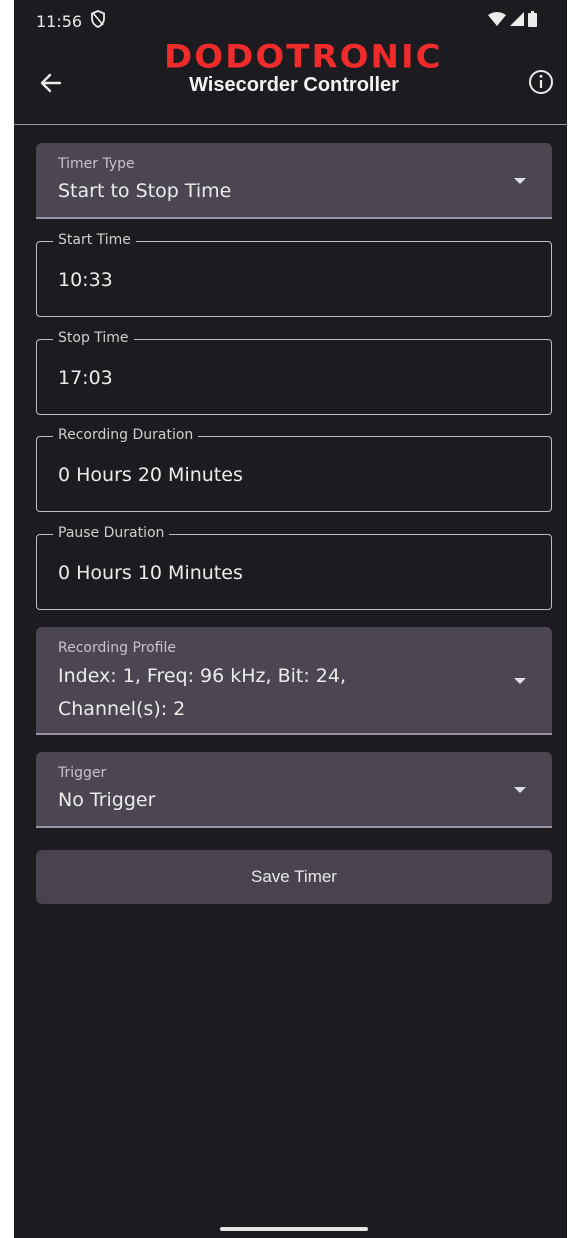  What do you see at coordinates (145, 191) in the screenshot?
I see `timer-type-value: Start to Stop Time` at bounding box center [145, 191].